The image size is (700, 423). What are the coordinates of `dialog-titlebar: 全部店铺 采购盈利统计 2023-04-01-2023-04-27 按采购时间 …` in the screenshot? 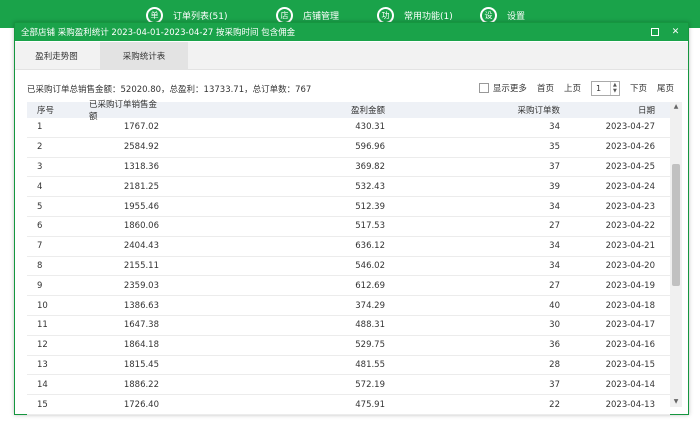 It's located at (351, 32).